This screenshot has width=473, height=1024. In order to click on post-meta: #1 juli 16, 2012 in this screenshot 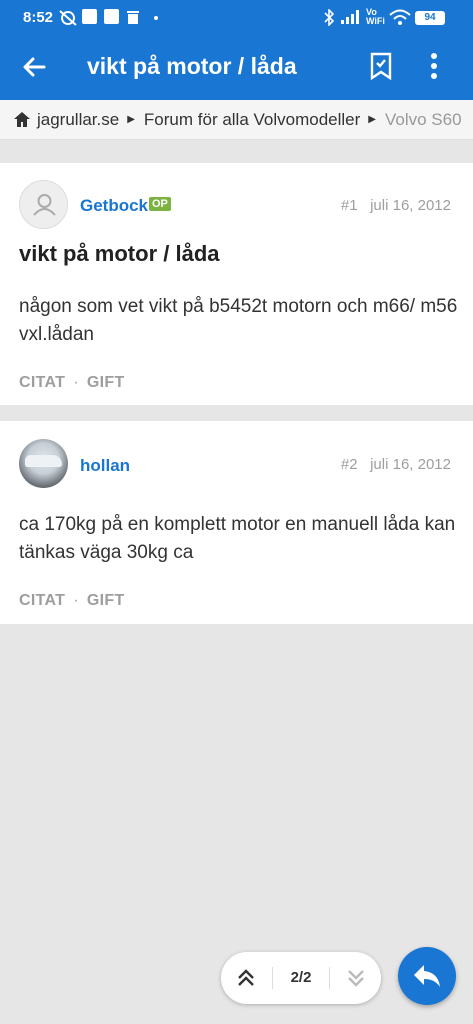, I will do `click(396, 205)`.